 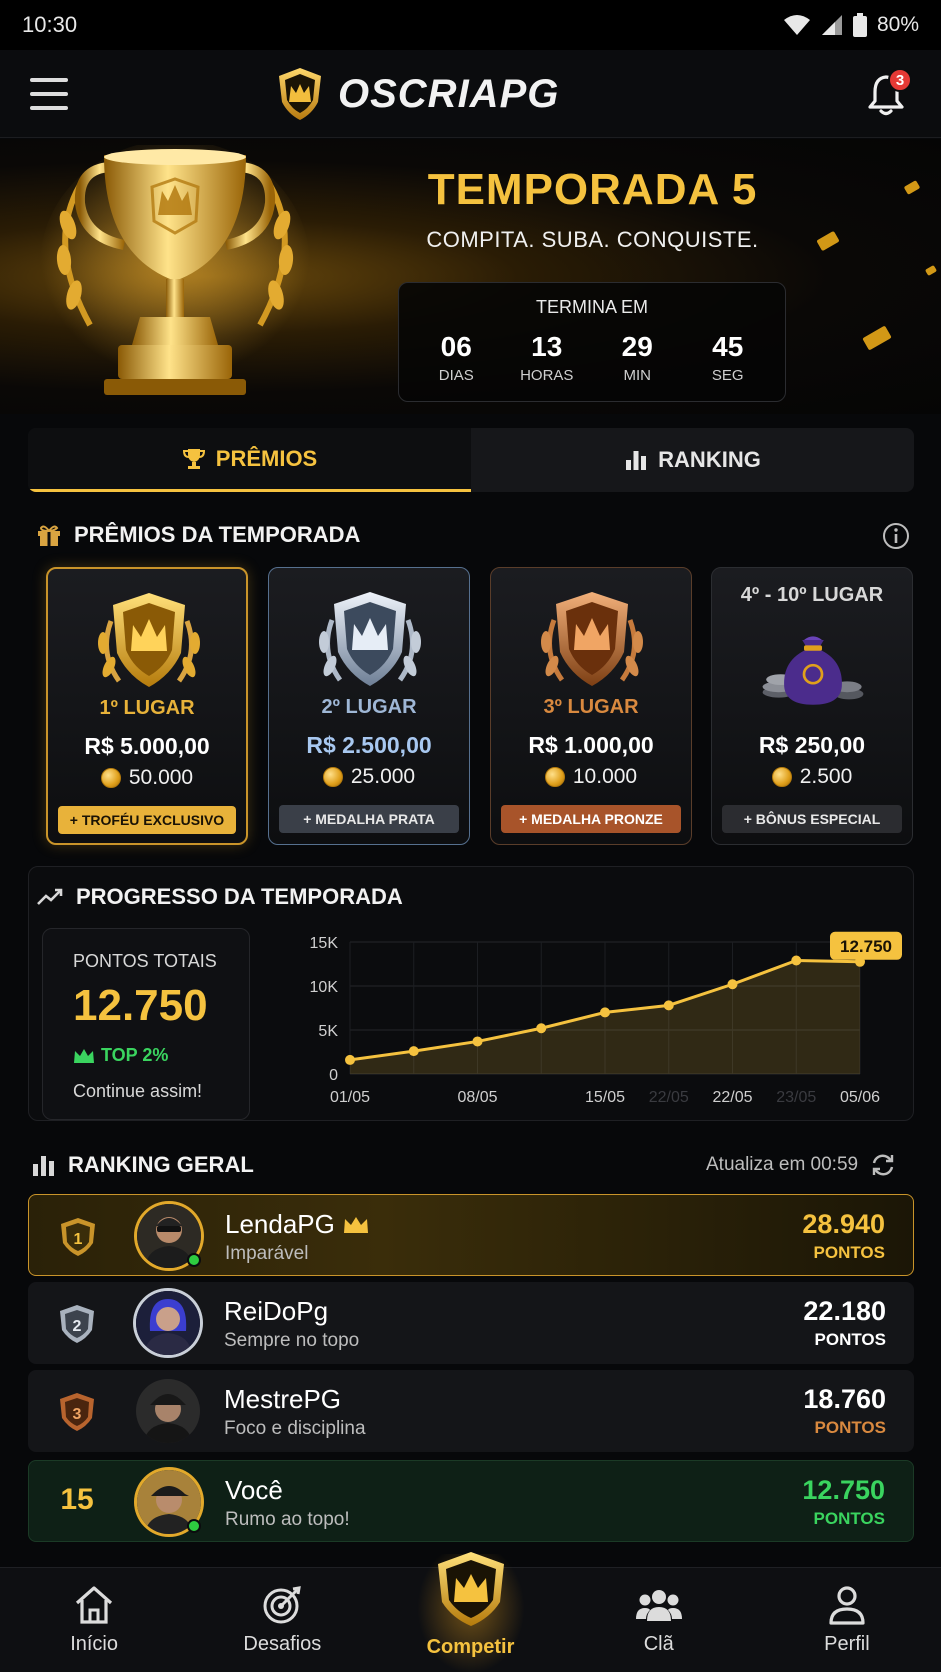 I want to click on player-points: 28.940, so click(x=843, y=1224).